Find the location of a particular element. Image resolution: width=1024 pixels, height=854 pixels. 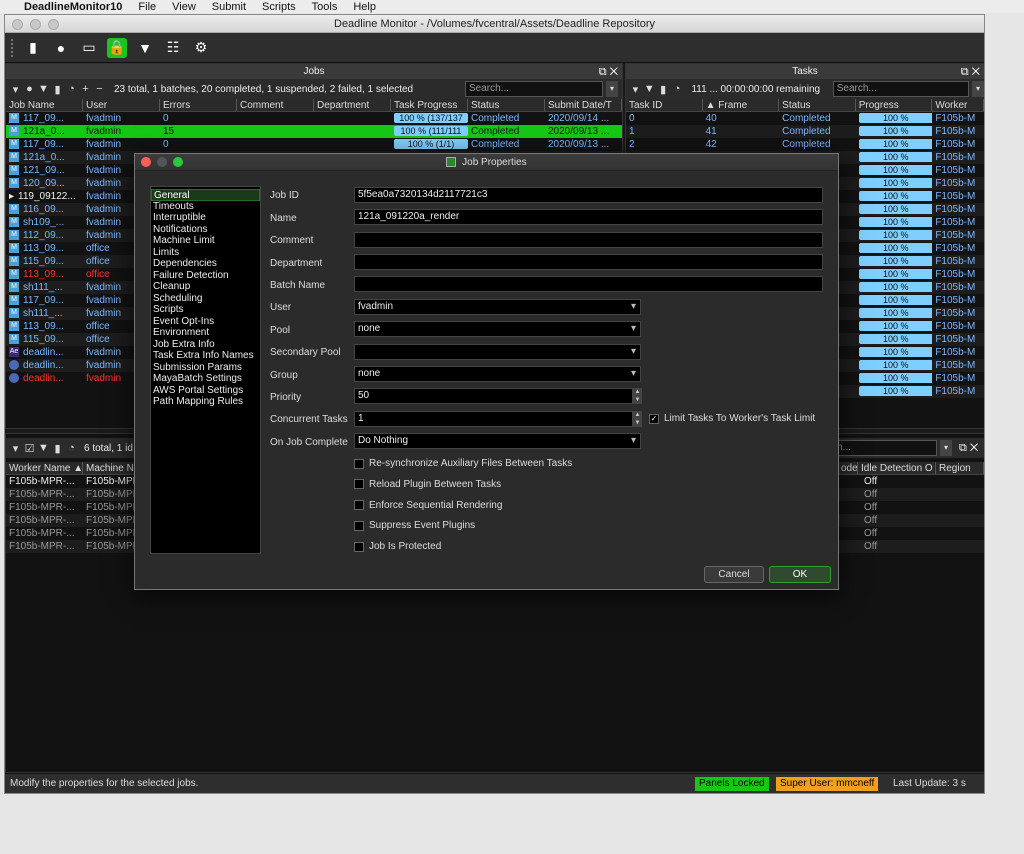

menu-submit: Submit is located at coordinates (229, 7).